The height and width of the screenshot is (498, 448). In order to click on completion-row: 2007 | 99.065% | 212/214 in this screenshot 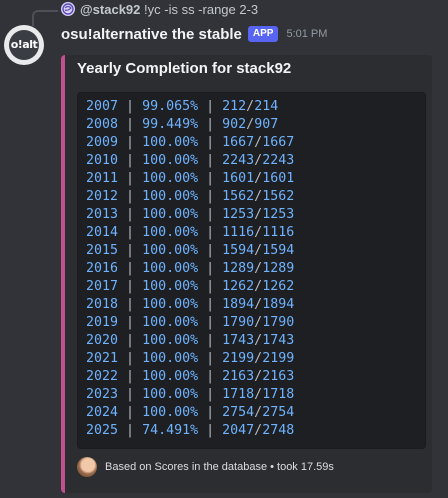, I will do `click(255, 107)`.